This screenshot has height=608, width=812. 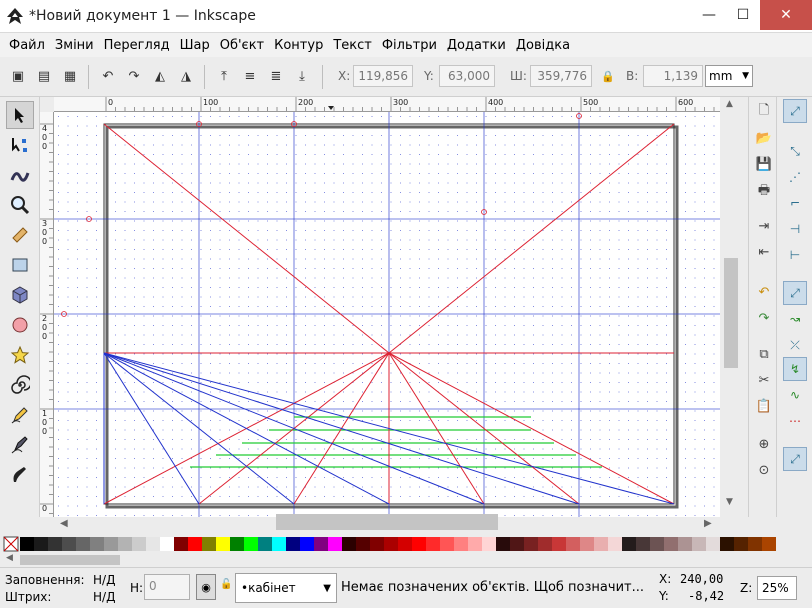 I want to click on selector-tool, so click(x=20, y=115).